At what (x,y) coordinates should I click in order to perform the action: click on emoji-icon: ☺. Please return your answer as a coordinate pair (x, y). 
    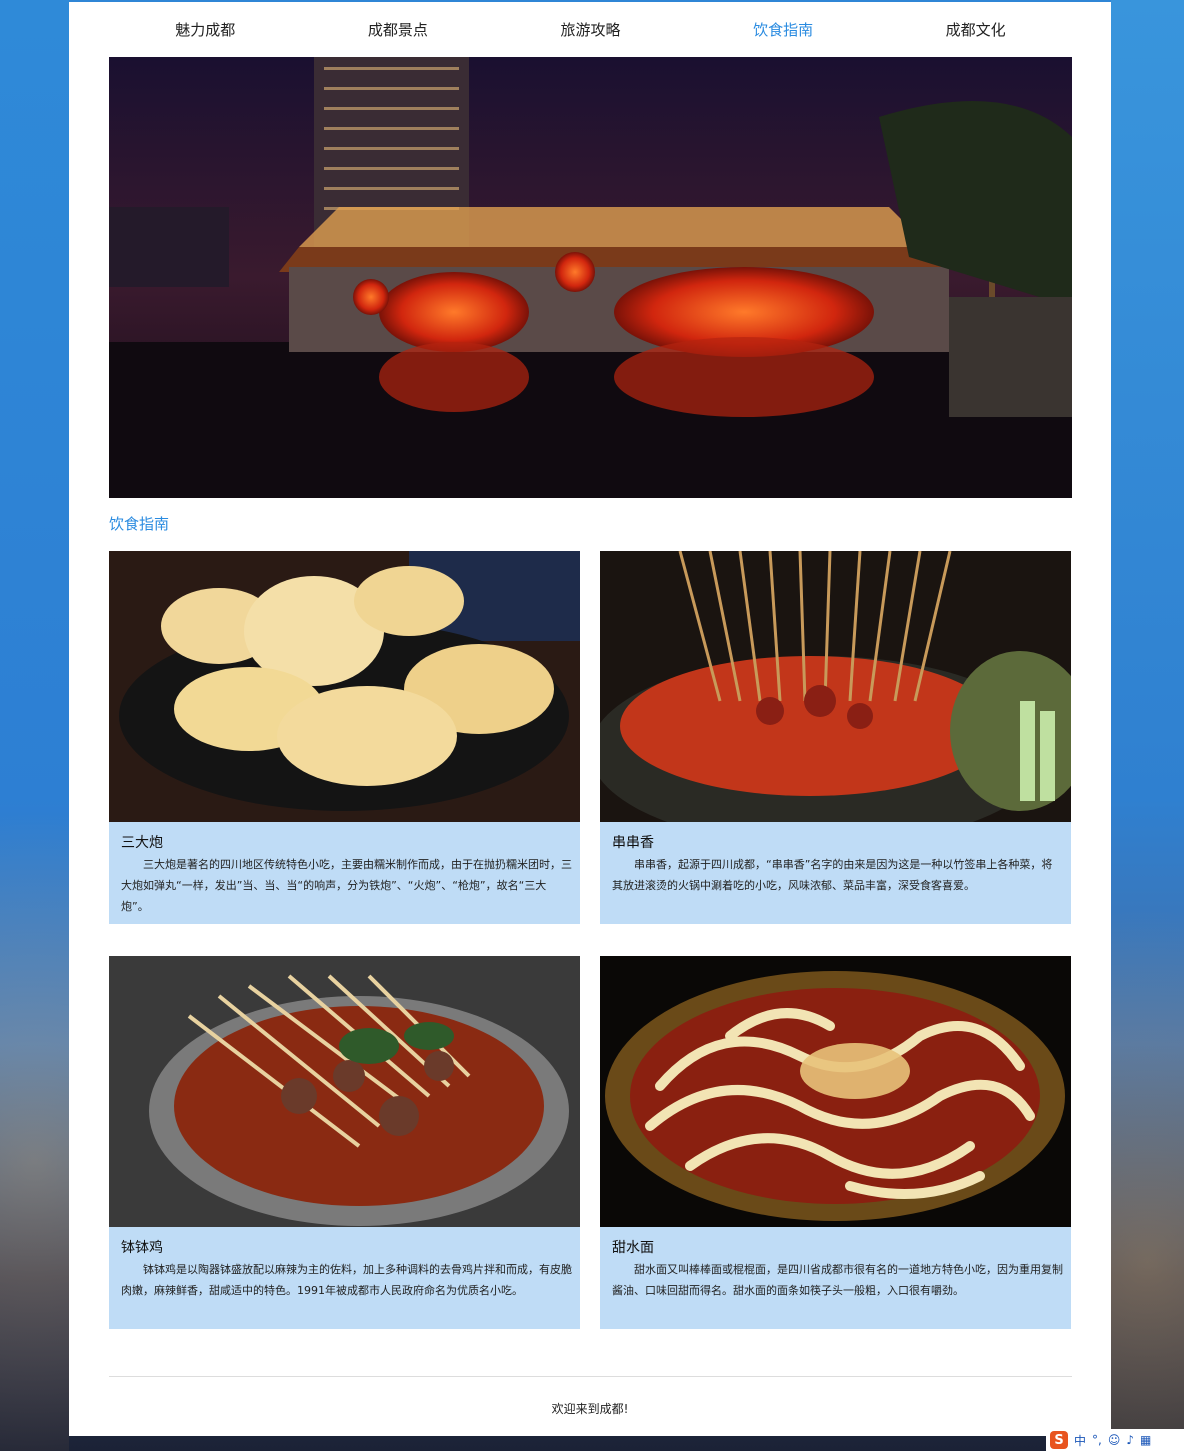
    Looking at the image, I should click on (1114, 1440).